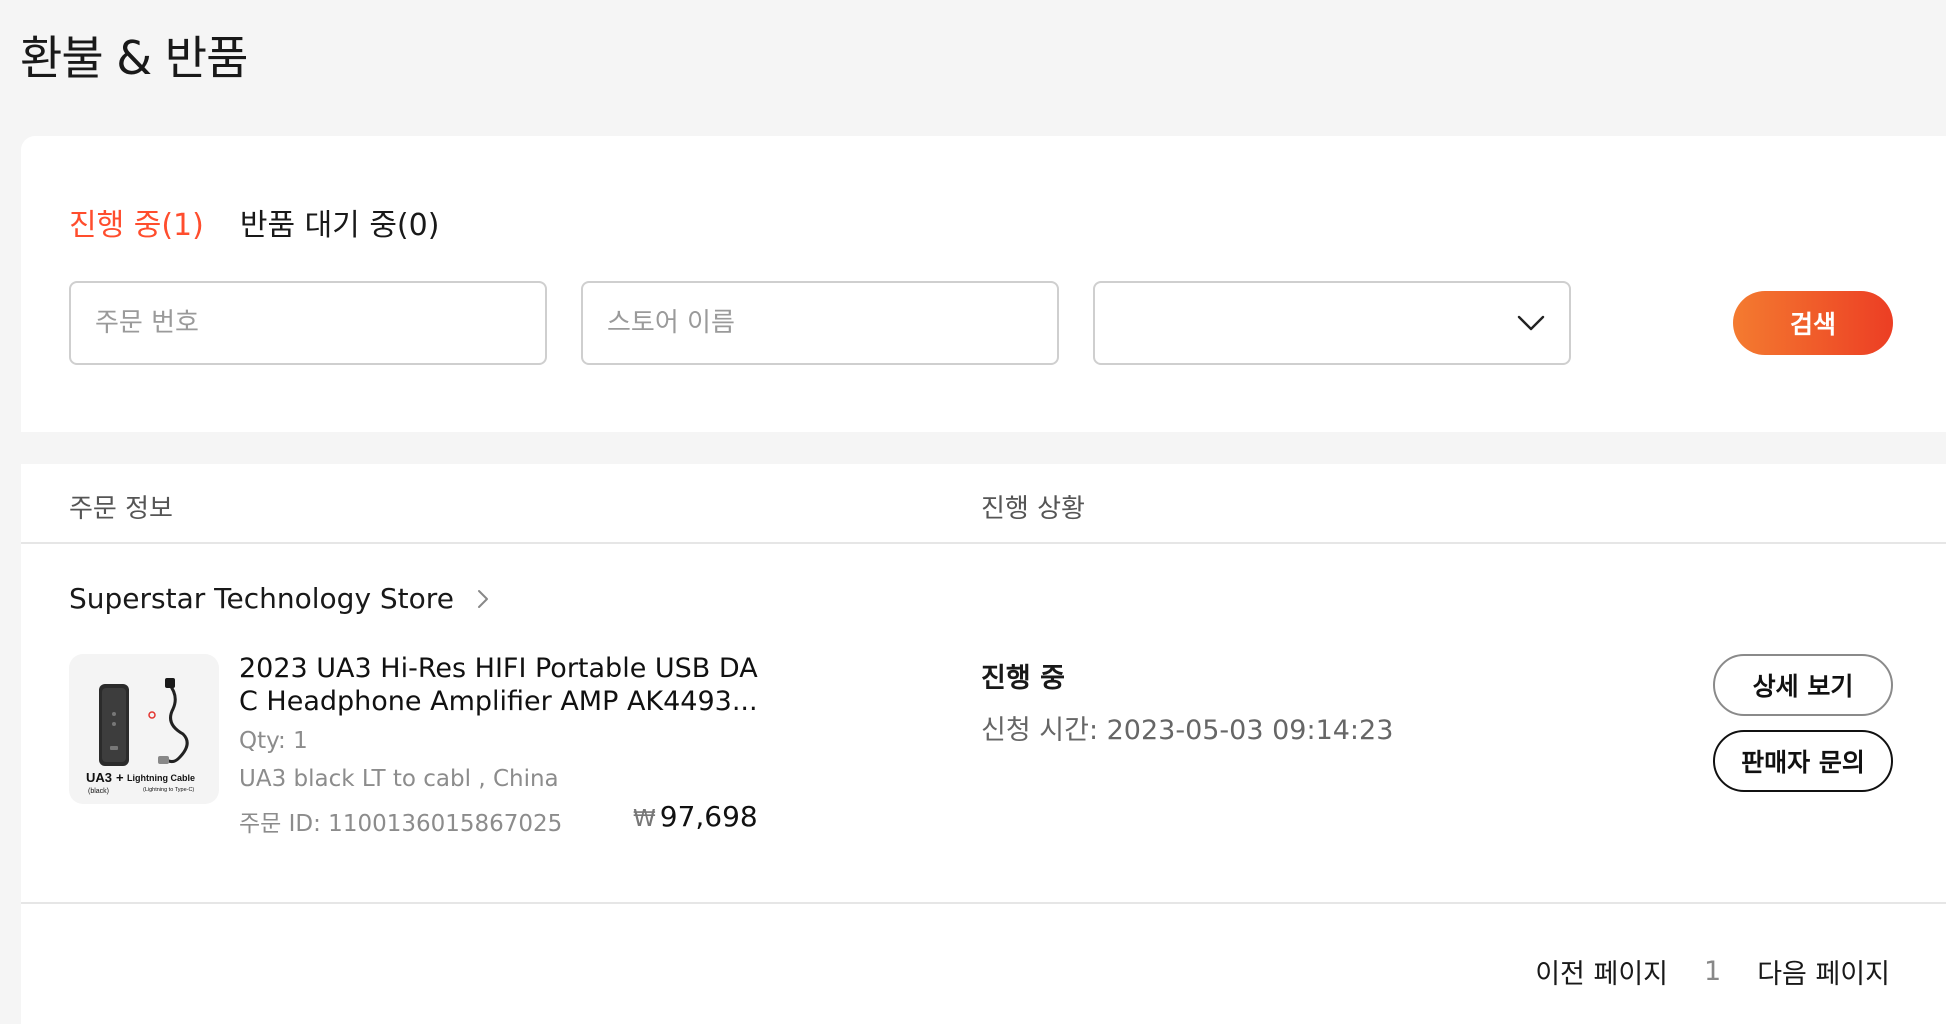 The width and height of the screenshot is (1946, 1024). I want to click on product-variant: UA3 black LT to cabl , China, so click(399, 779).